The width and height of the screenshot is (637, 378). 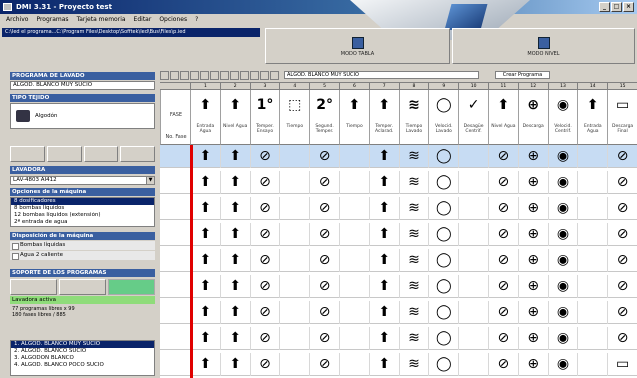 I want to click on column-header: ≋ Tiempo Lavado, so click(x=413, y=117).